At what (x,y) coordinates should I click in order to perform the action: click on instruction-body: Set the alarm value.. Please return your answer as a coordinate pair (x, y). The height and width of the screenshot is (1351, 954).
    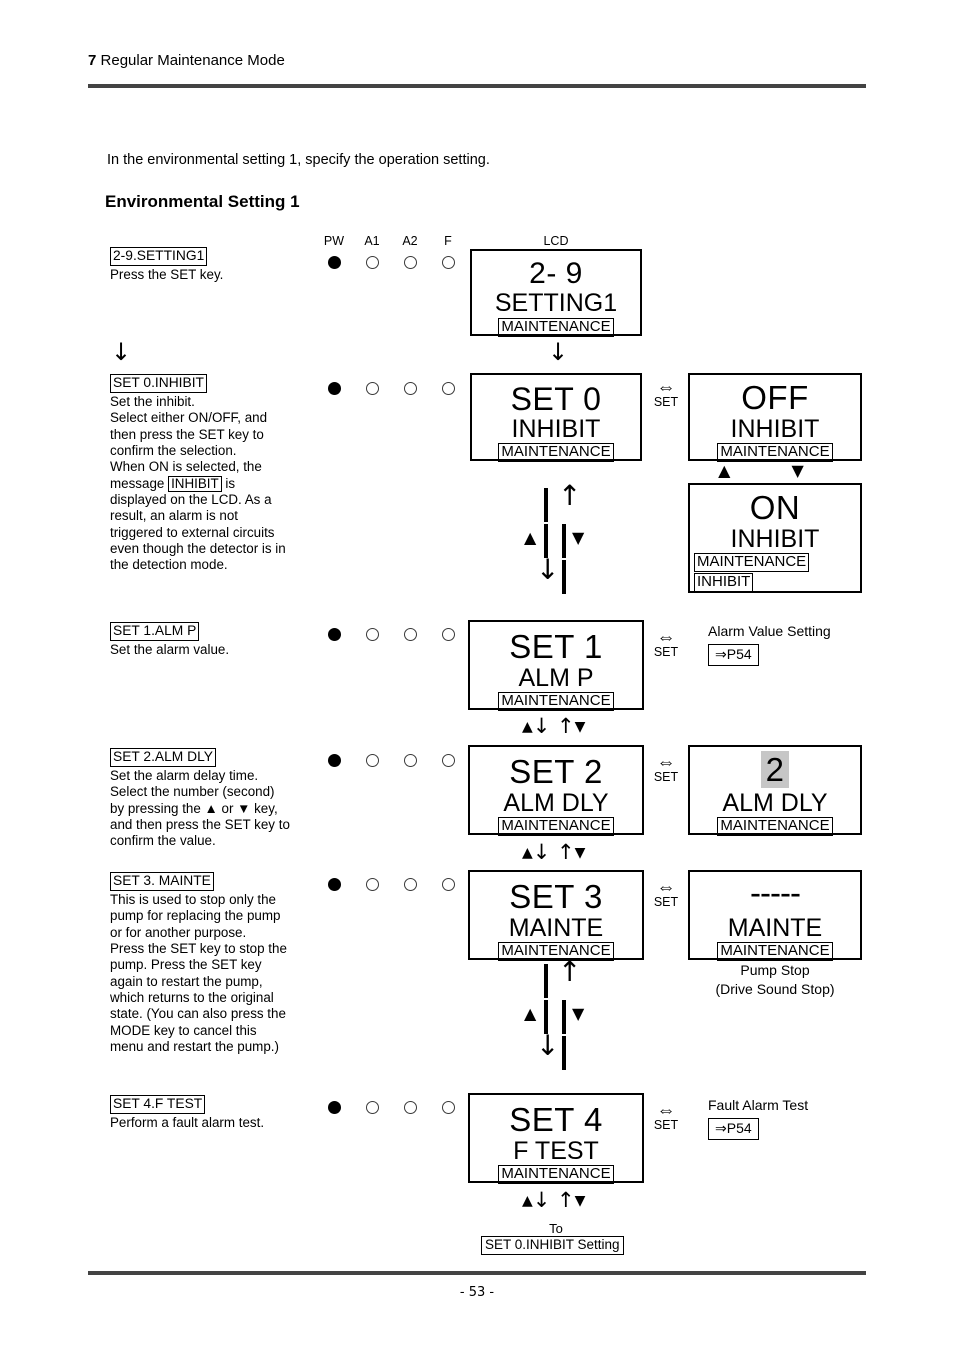
    Looking at the image, I should click on (170, 649).